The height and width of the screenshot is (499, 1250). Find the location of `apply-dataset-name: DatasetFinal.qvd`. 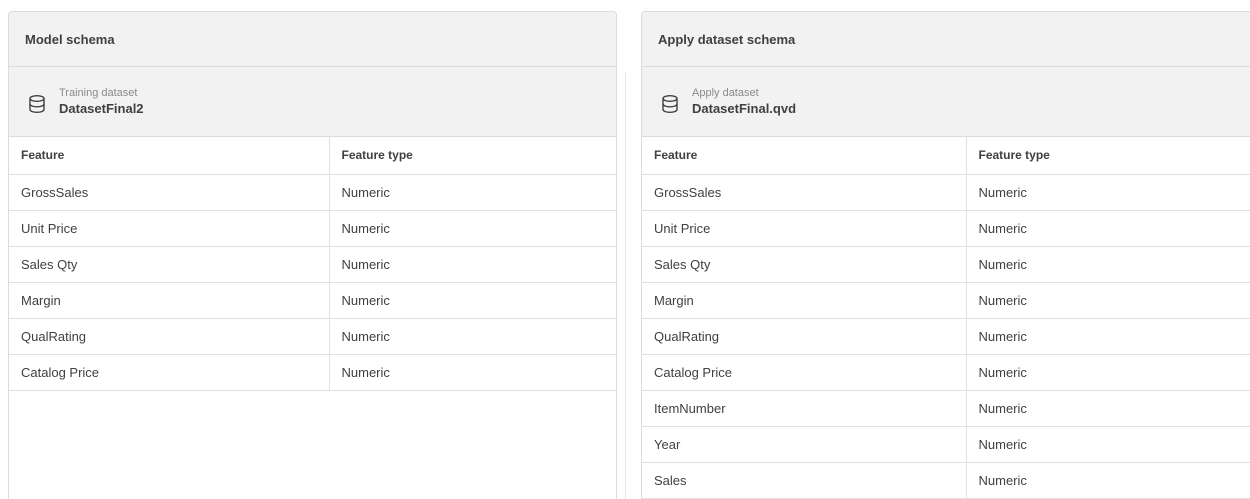

apply-dataset-name: DatasetFinal.qvd is located at coordinates (744, 108).